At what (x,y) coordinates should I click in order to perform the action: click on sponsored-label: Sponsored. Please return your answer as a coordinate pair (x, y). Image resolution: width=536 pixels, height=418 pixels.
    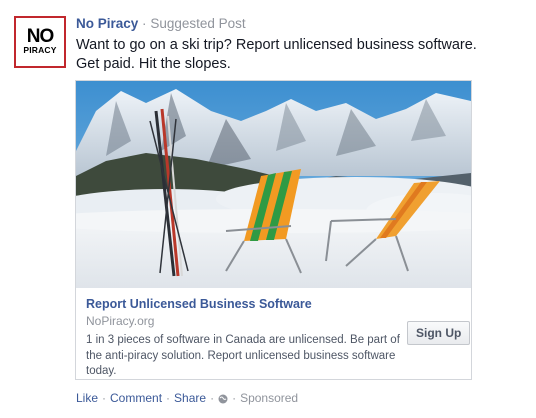
    Looking at the image, I should click on (269, 398).